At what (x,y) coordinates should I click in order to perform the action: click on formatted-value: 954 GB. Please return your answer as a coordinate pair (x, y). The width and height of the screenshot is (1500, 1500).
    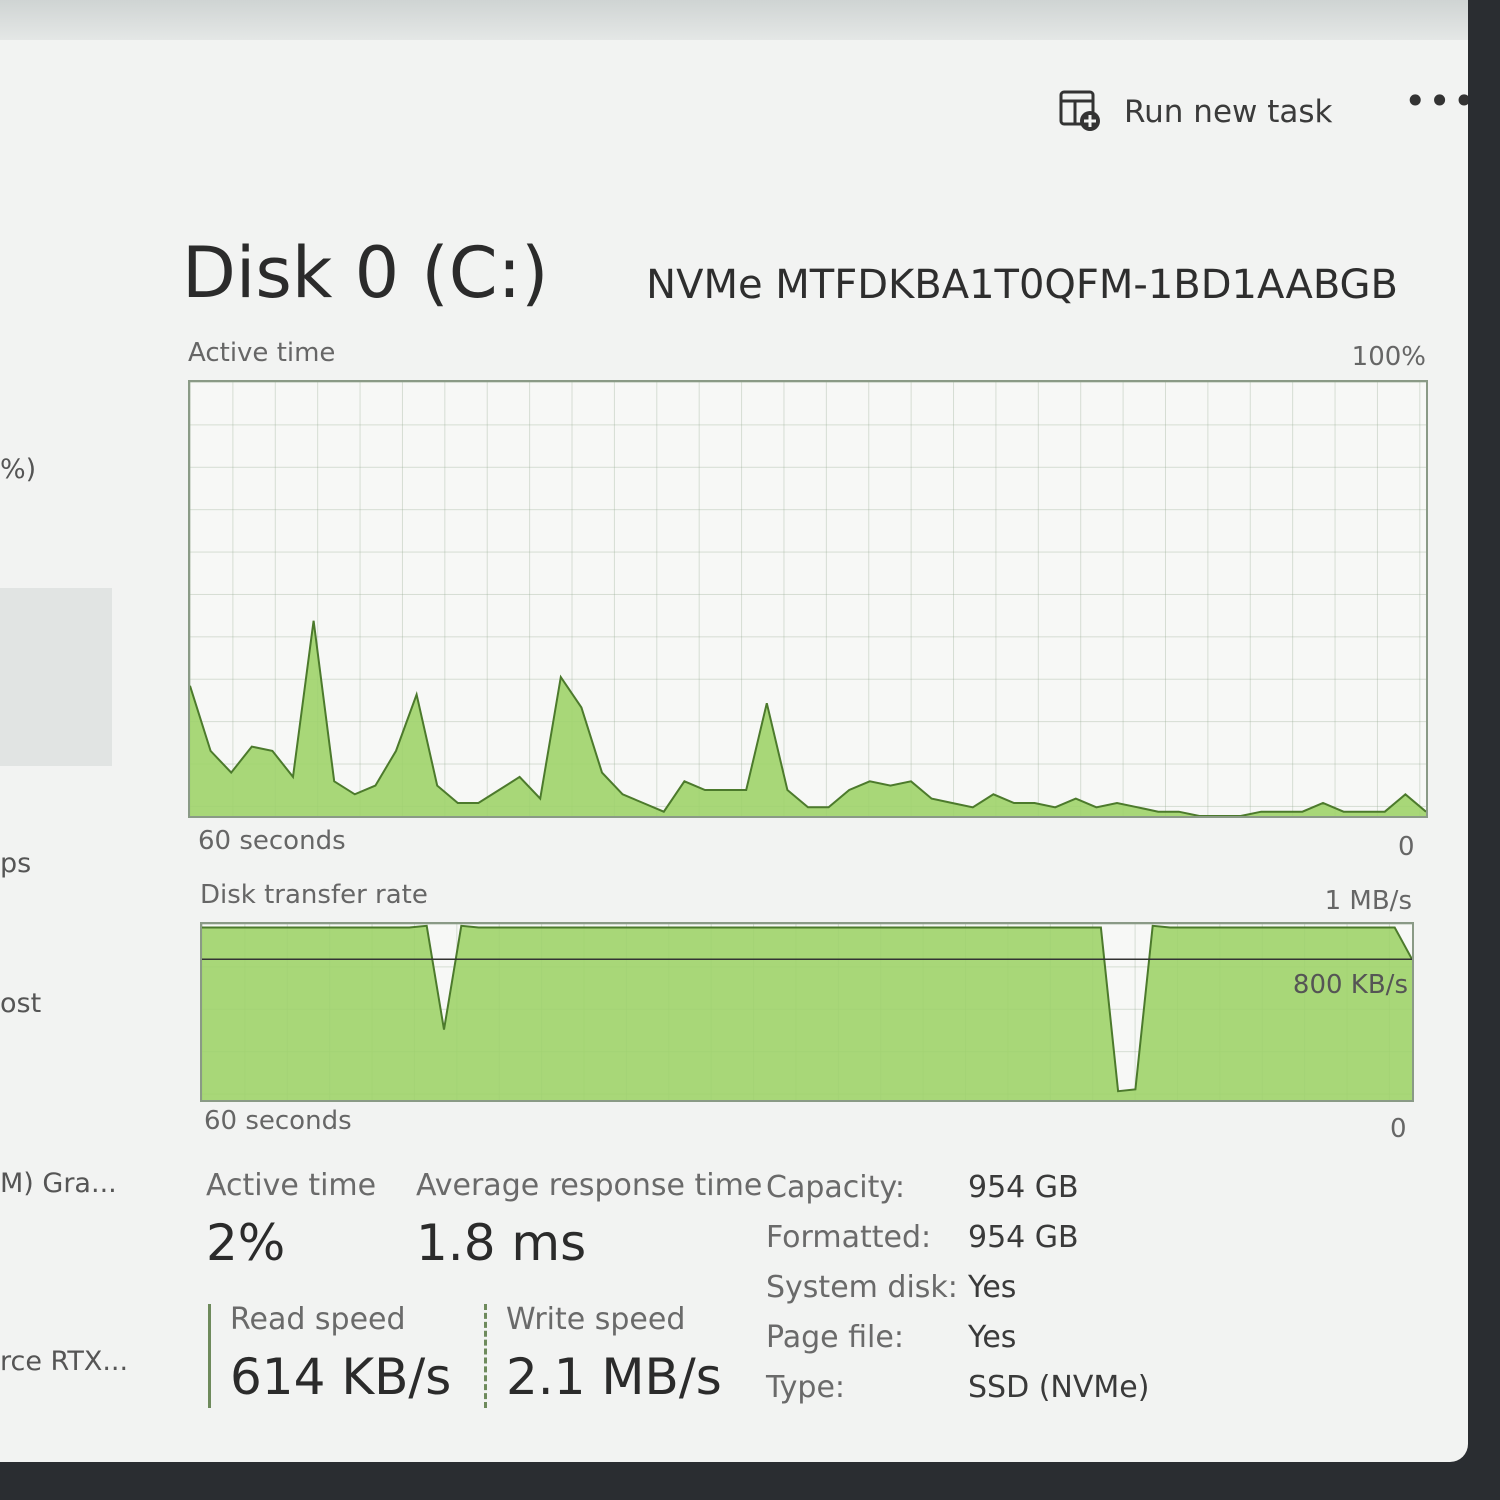
    Looking at the image, I should click on (1023, 1237).